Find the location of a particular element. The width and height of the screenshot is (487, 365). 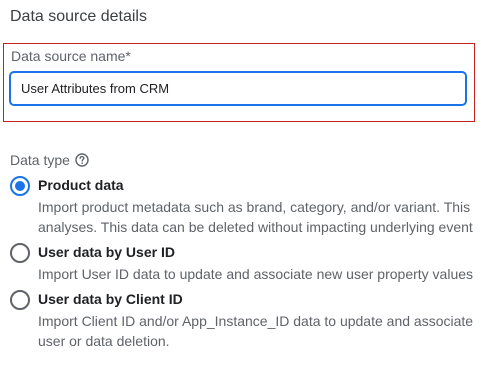

user-id-radio is located at coordinates (20, 253).